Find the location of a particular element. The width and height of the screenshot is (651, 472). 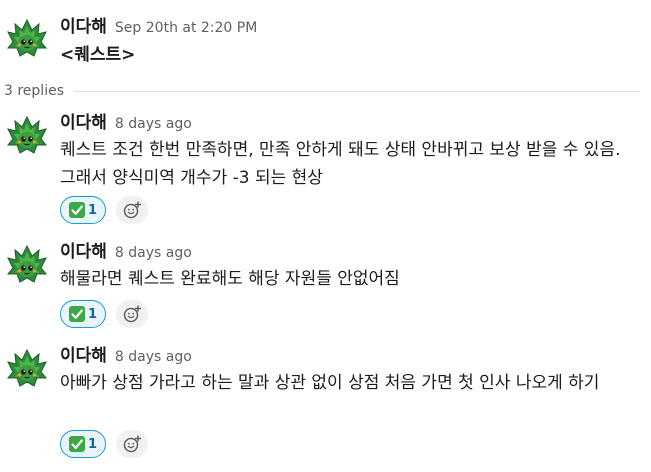

message-text: 해물라면 퀘스트 완료해도 해당 자원들 안없어짐 is located at coordinates (230, 279).